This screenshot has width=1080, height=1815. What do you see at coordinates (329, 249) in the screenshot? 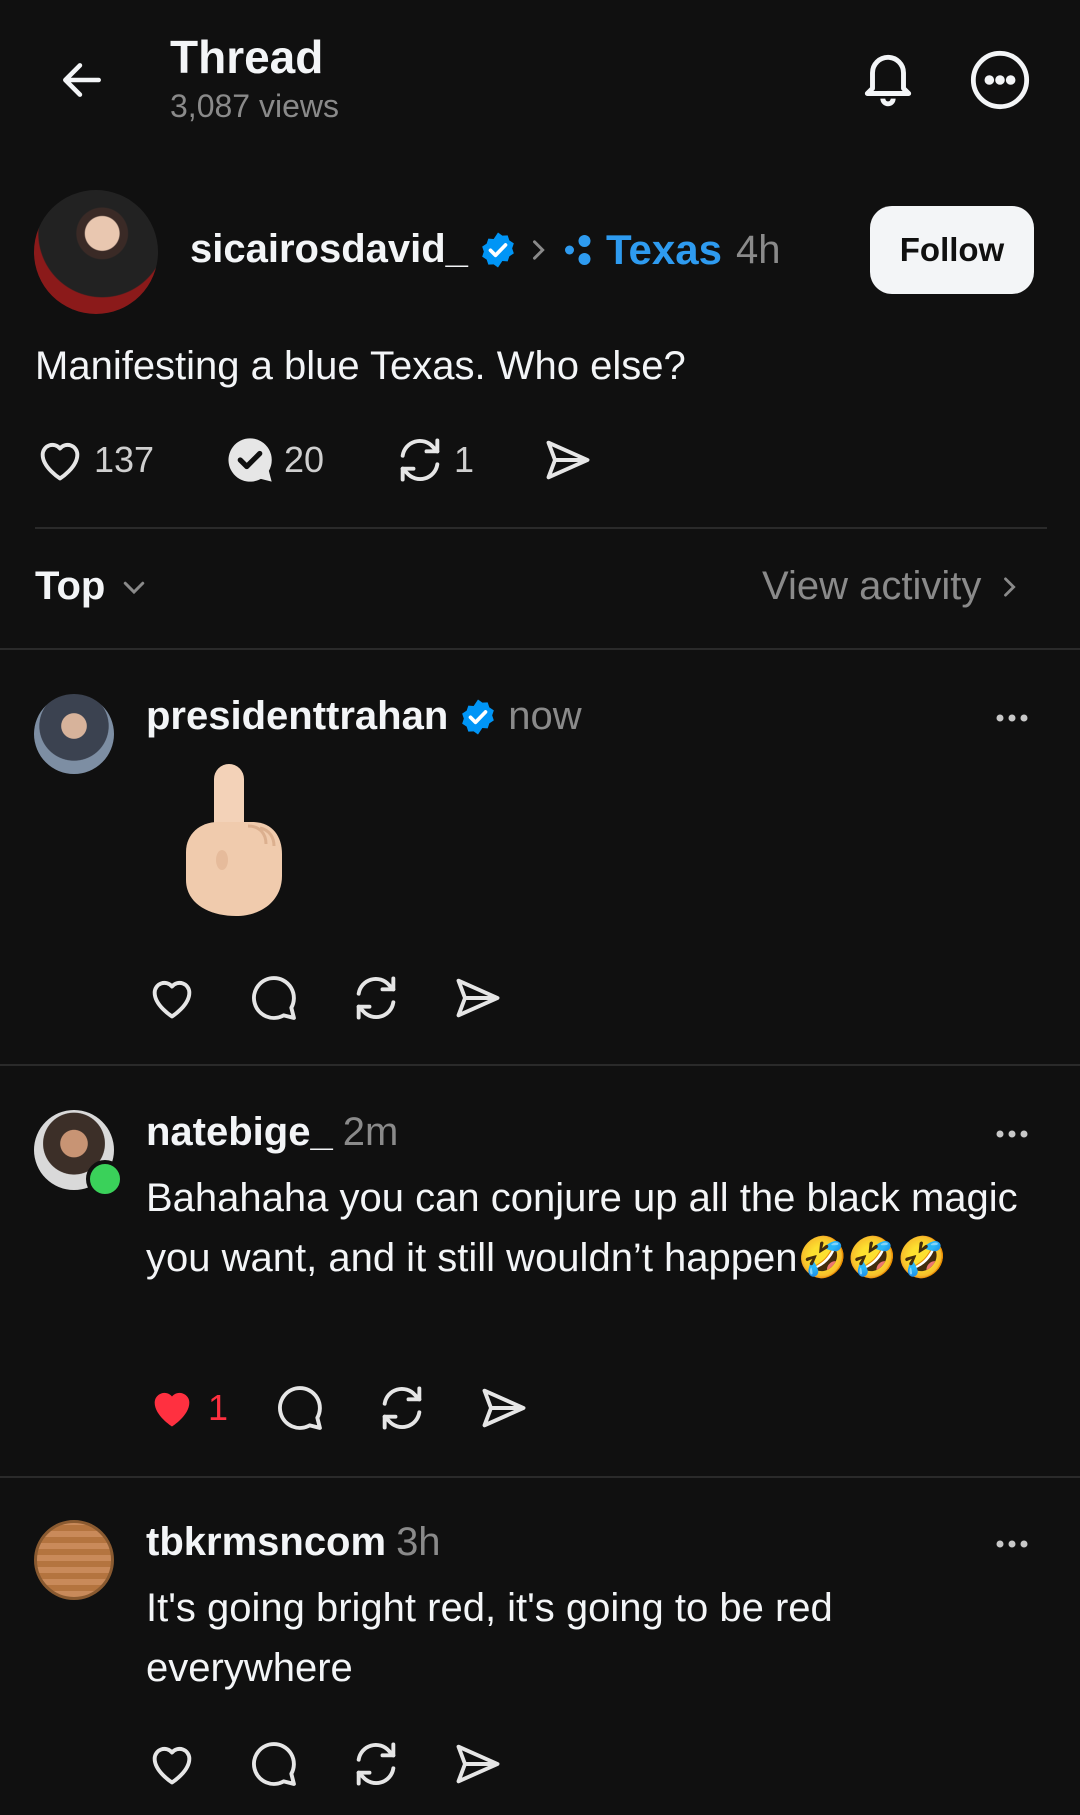
I see `op-username: sicairosdavid_` at bounding box center [329, 249].